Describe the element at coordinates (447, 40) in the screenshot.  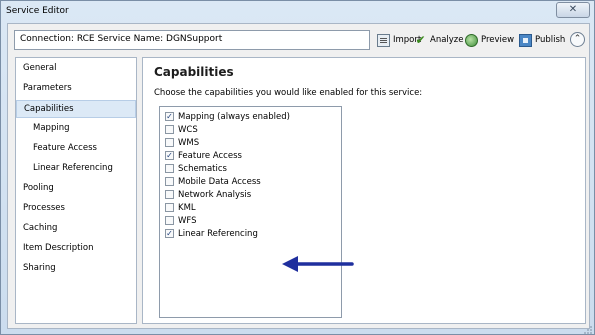
I see `analyze-label: Analyze` at that location.